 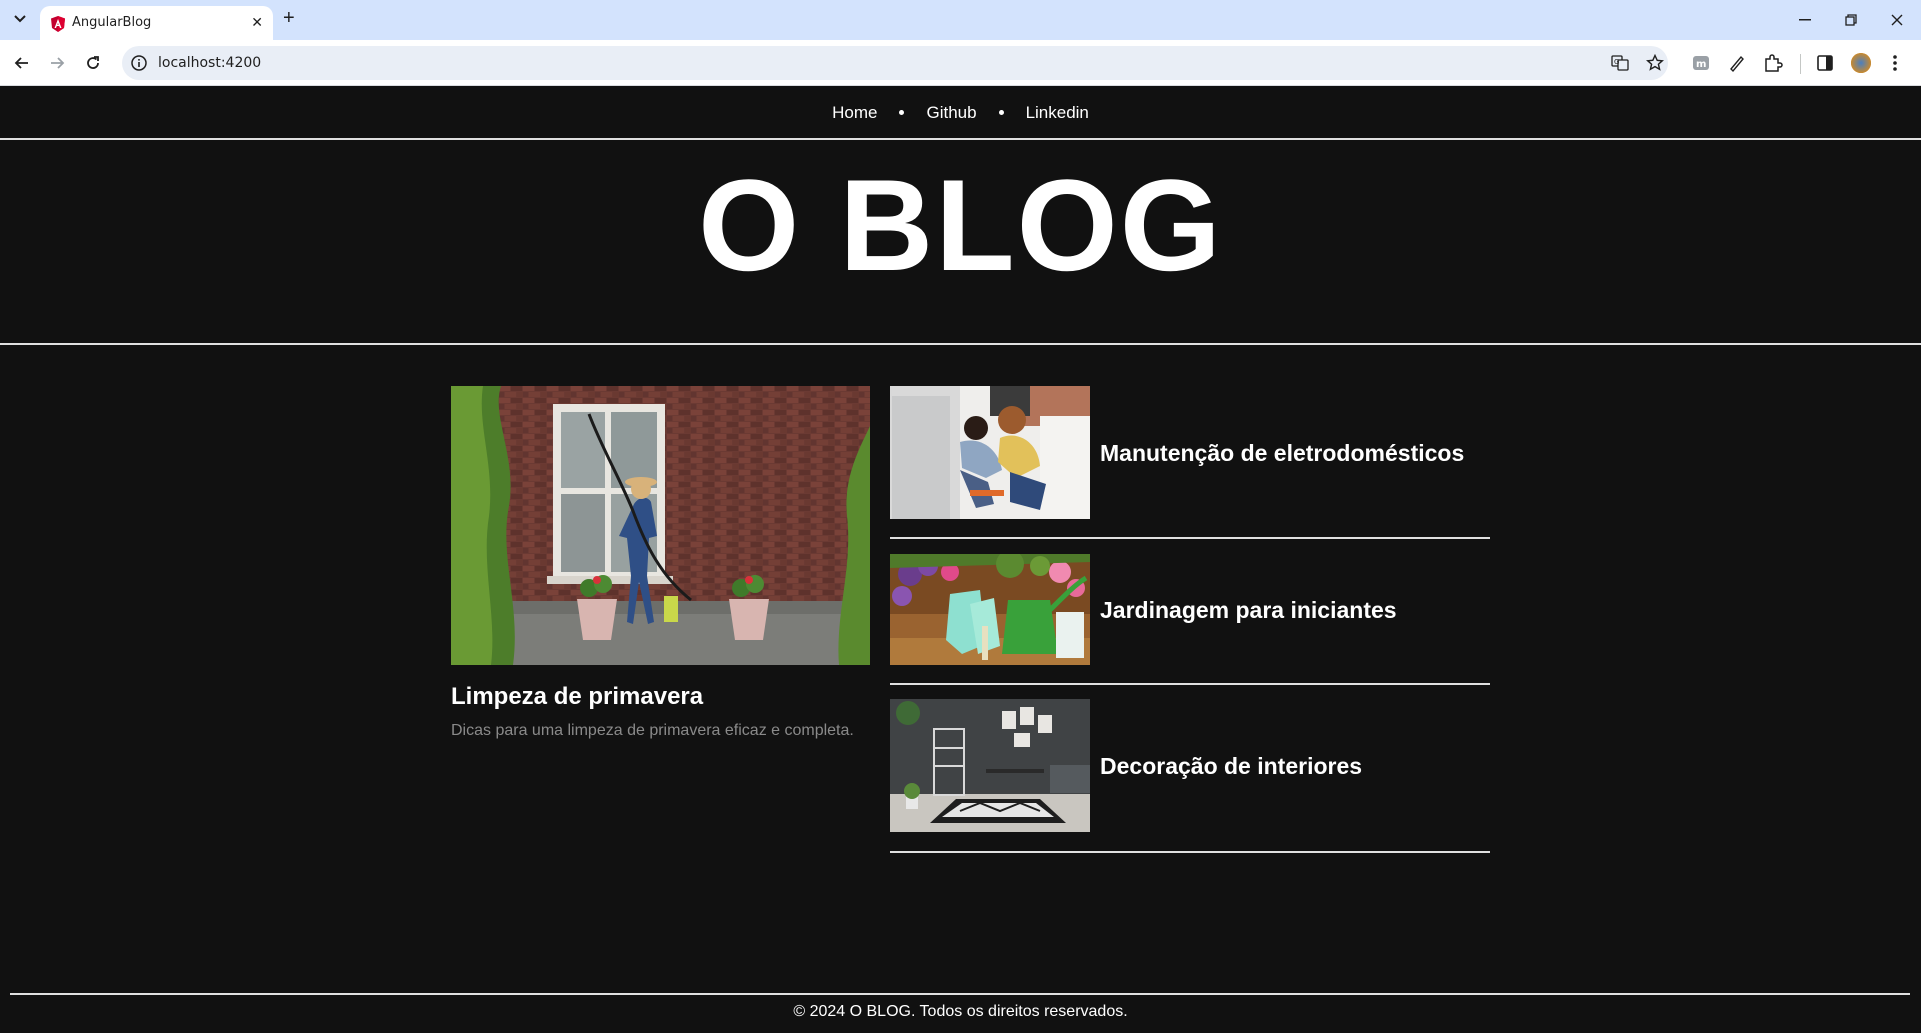 I want to click on back-arrow-icon, so click(x=22, y=63).